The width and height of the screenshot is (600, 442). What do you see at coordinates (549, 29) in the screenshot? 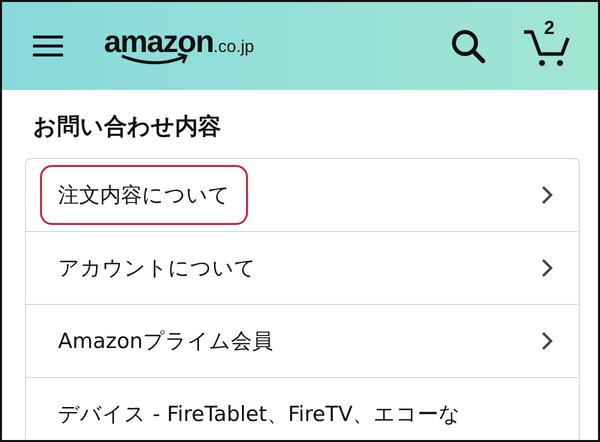
I see `cart-count: 2` at bounding box center [549, 29].